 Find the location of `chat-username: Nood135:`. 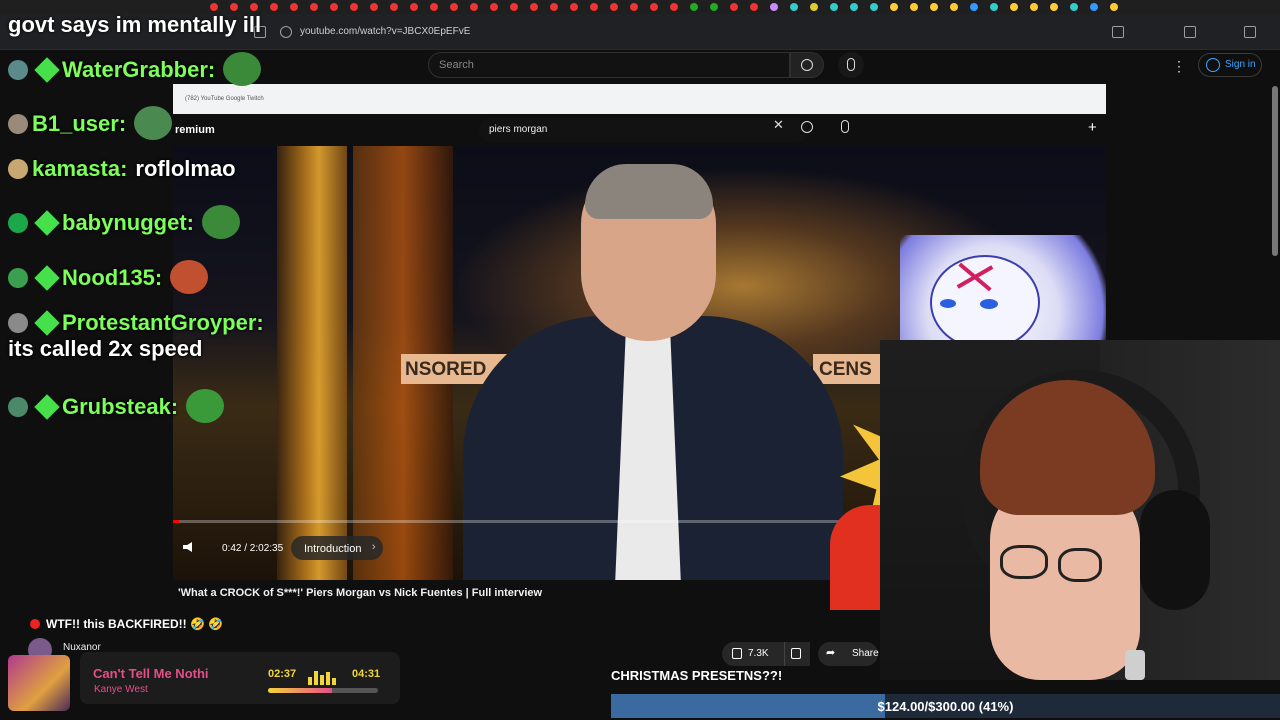

chat-username: Nood135: is located at coordinates (112, 277).